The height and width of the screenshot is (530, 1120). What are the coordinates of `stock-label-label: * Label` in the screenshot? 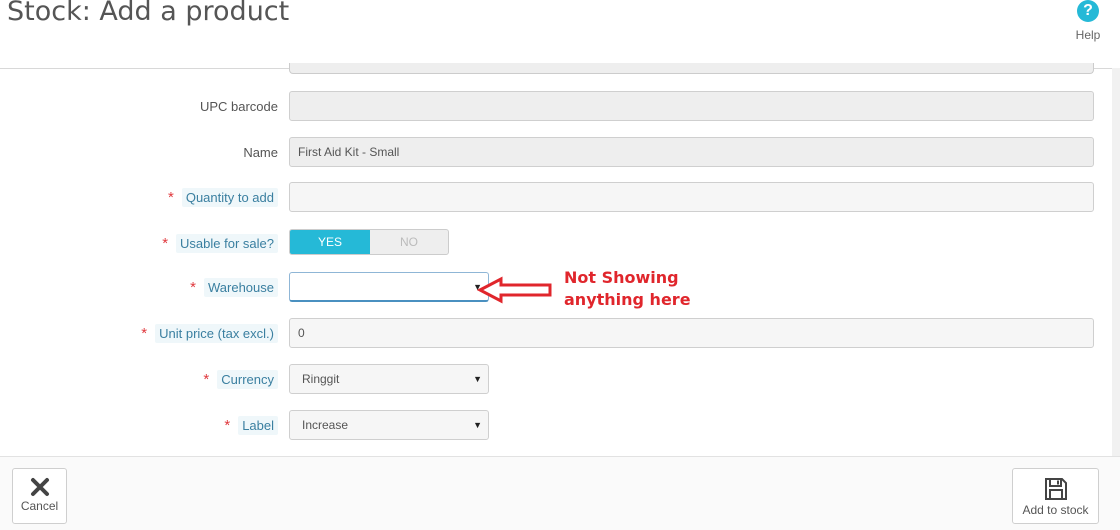 It's located at (251, 426).